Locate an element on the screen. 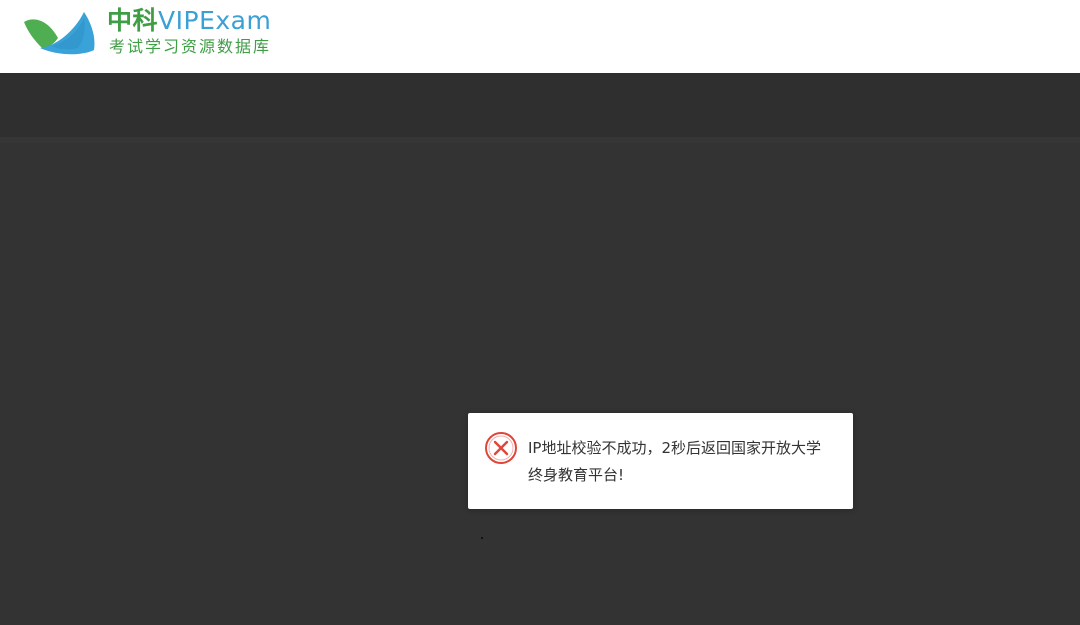  logo-subtitle: 考试学习资源数据库 is located at coordinates (190, 46).